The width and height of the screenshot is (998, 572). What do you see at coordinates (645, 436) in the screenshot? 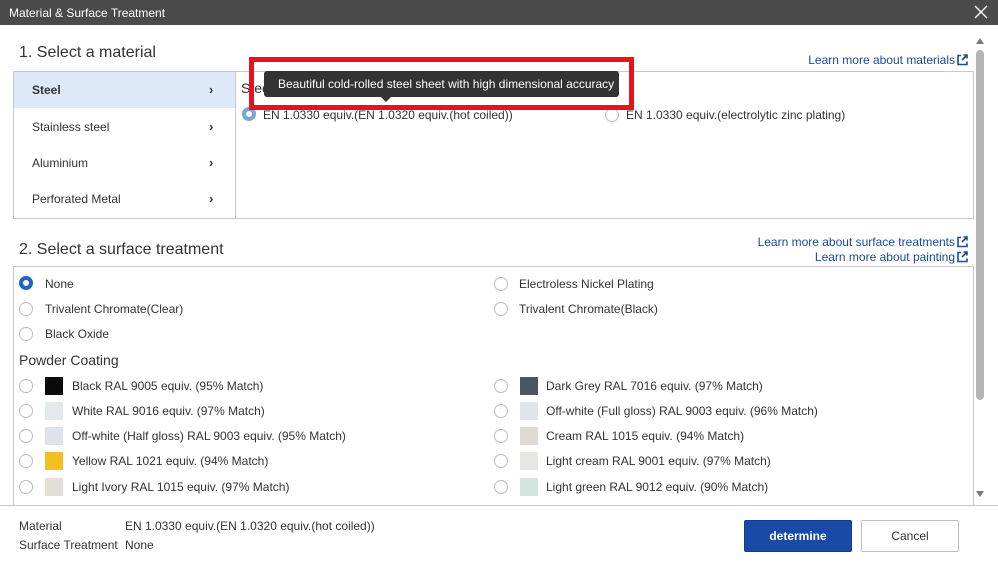
I see `powder-option-label: Cream RAL 1015 equiv. (94% Match)` at bounding box center [645, 436].